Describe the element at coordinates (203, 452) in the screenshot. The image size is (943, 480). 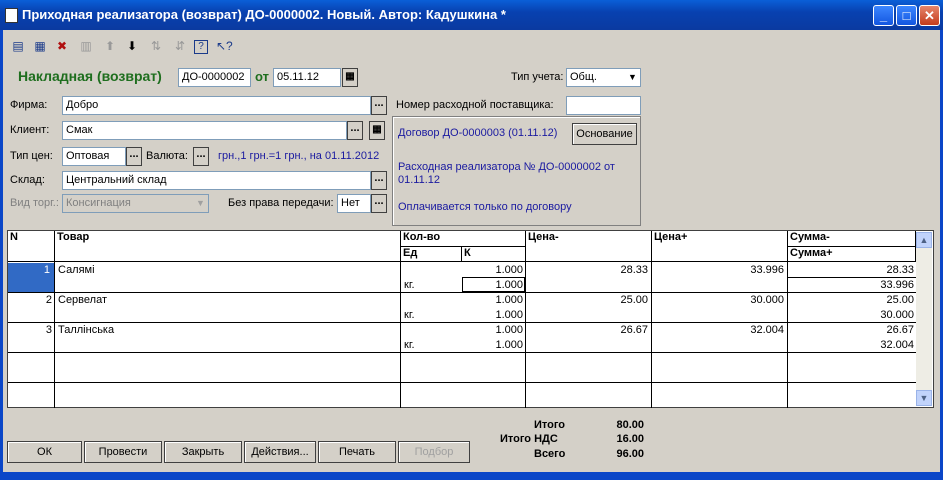
I see `close-button: Закрыть` at that location.